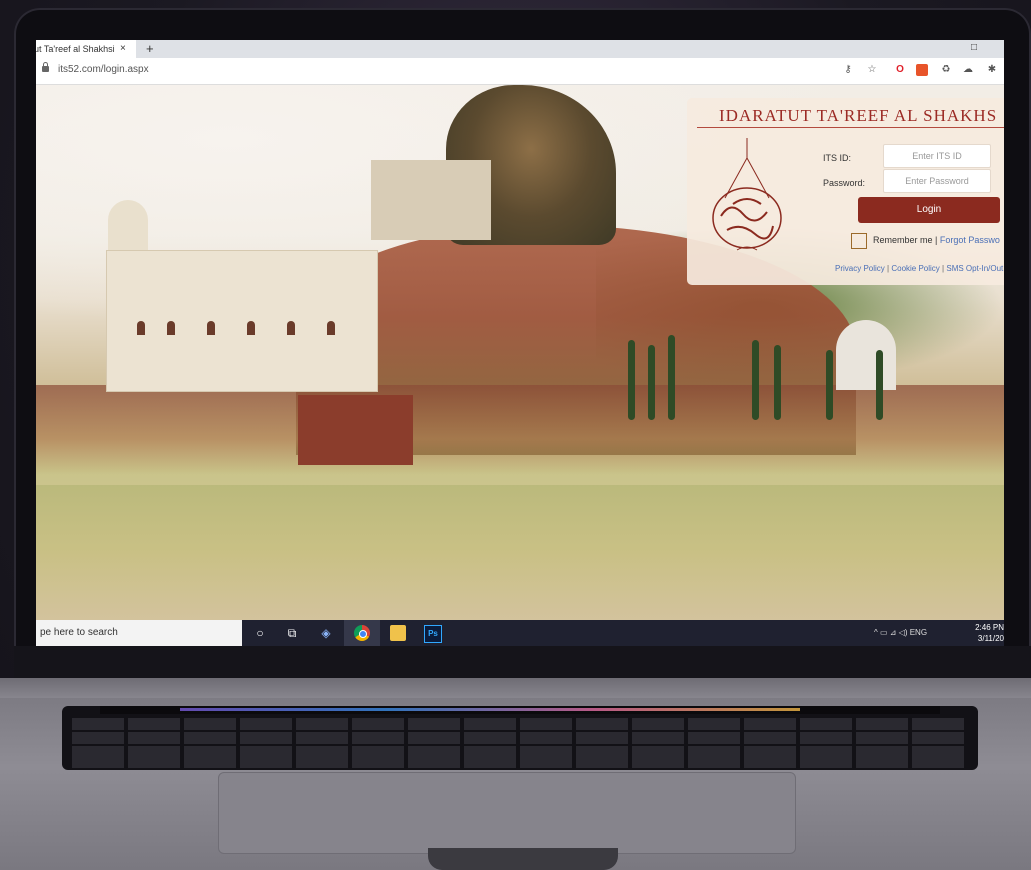  I want to click on browser-tab: ut Ta'reef al Shakhsi ×, so click(86, 49).